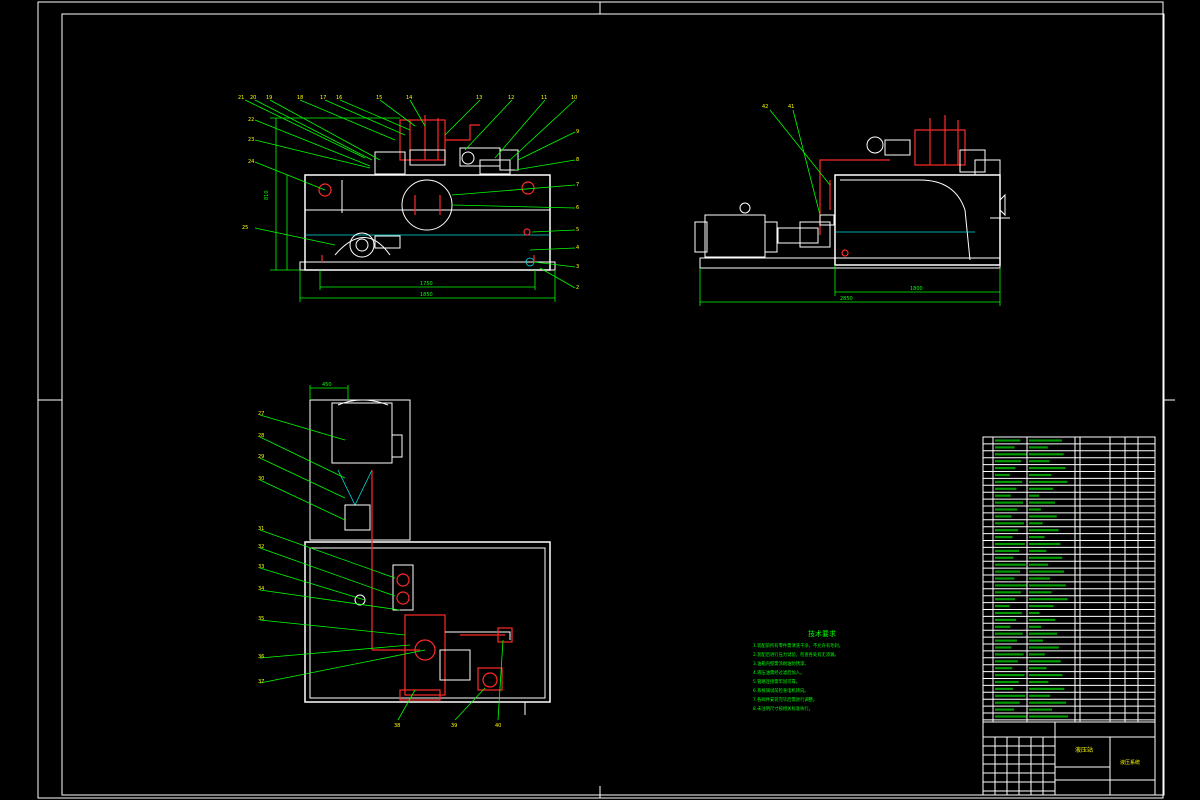  What do you see at coordinates (783, 708) in the screenshot?
I see `tech-note-8: 8.未注明尺寸按相关标准执行。` at bounding box center [783, 708].